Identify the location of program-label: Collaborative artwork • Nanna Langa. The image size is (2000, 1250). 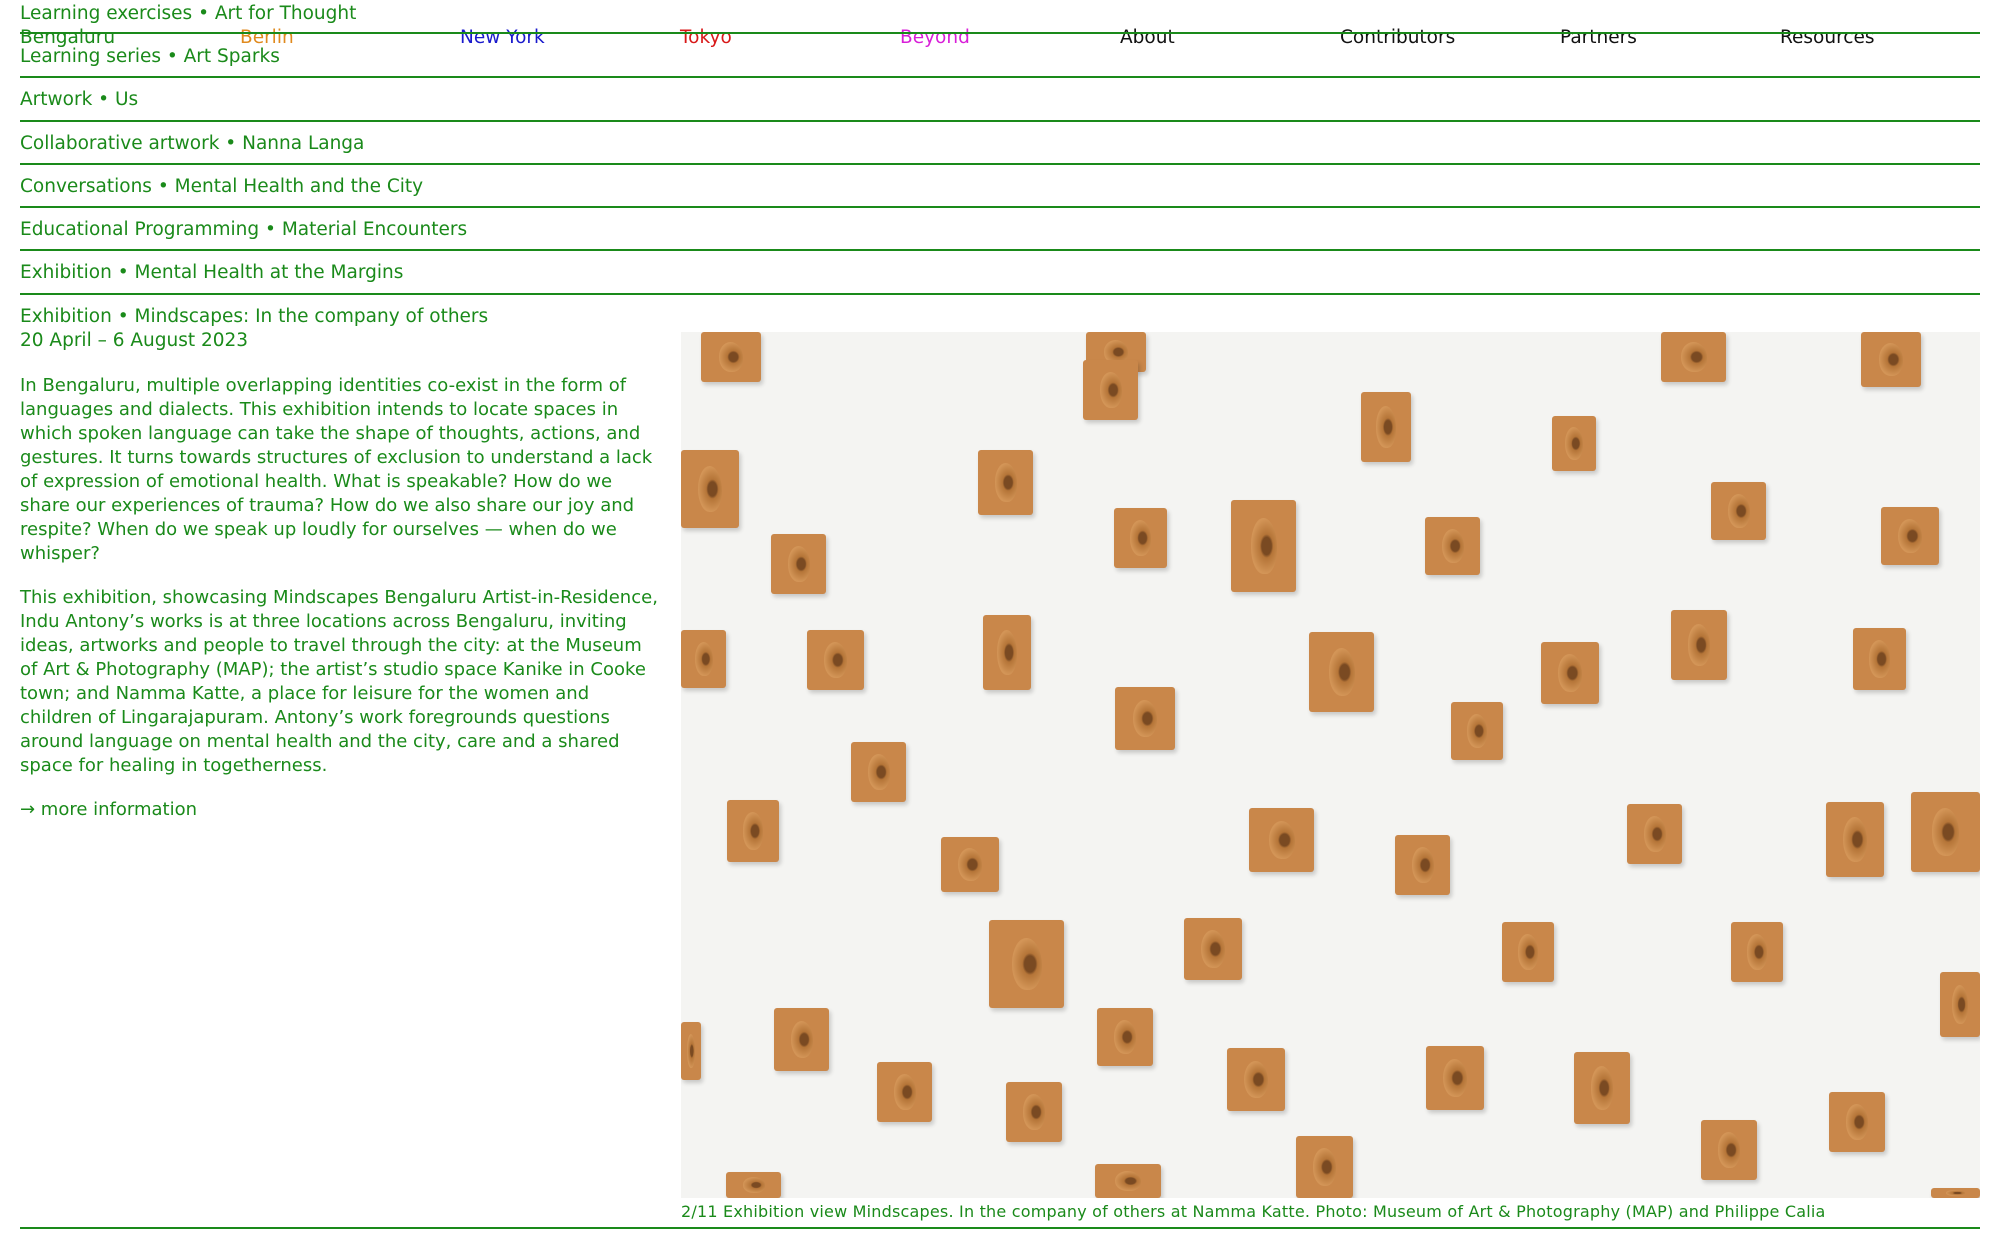
(192, 143).